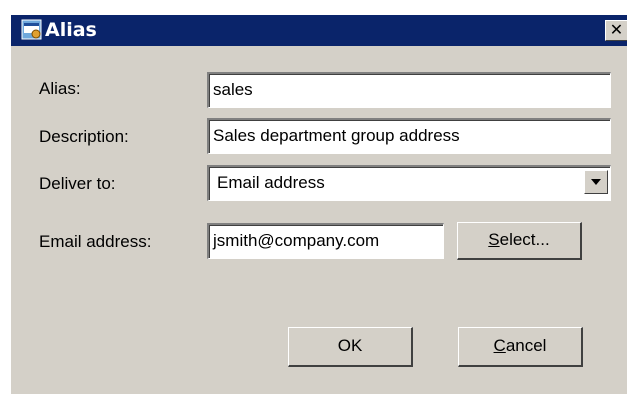  I want to click on window-title: Alias, so click(71, 30).